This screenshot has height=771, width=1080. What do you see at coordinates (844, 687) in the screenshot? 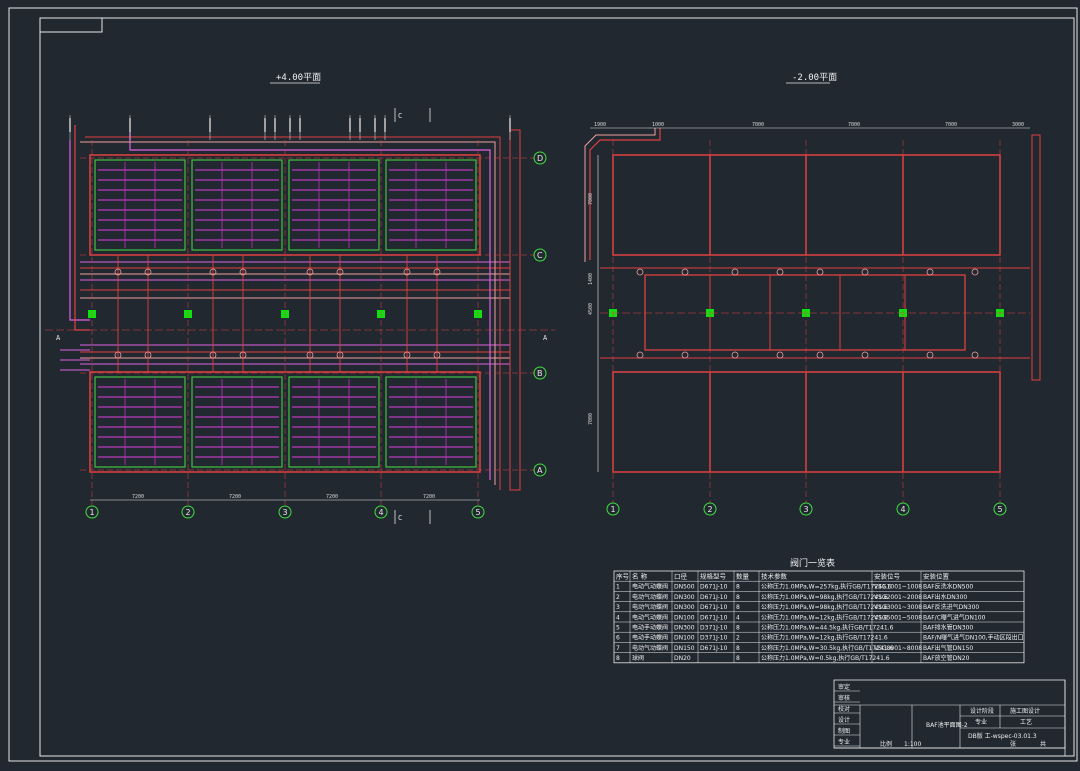
I see `tb-row-label: 审定` at bounding box center [844, 687].